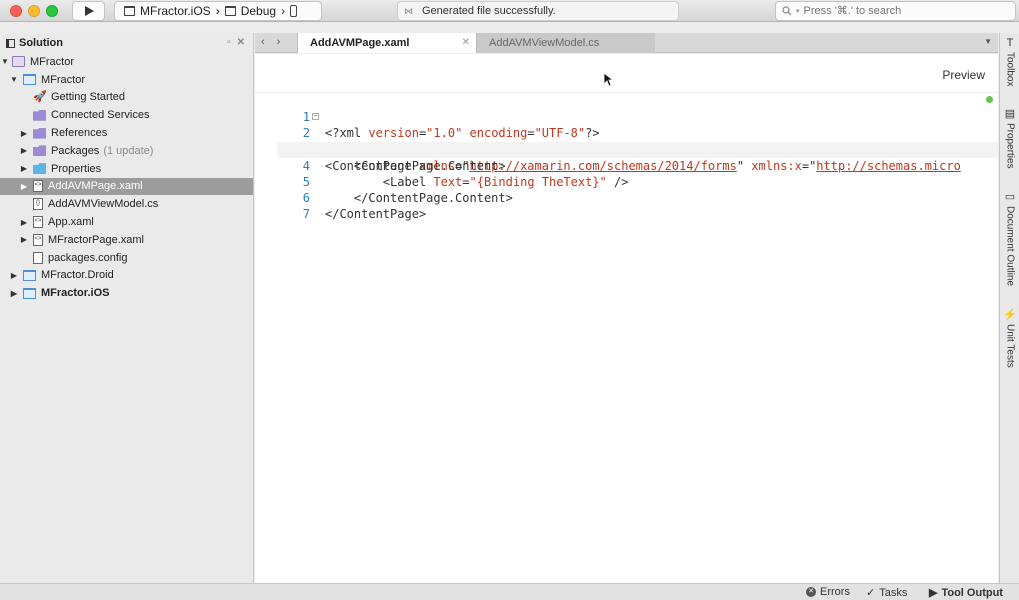 The image size is (1019, 600). What do you see at coordinates (637, 149) in the screenshot?
I see `code-line: 3 <ContentPage.Content>` at bounding box center [637, 149].